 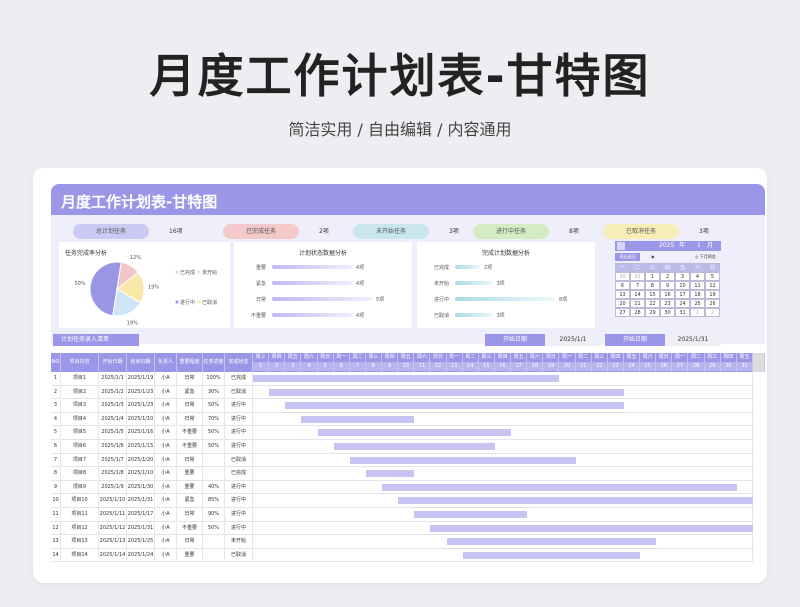 What do you see at coordinates (637, 303) in the screenshot?
I see `calendar-day: 21` at bounding box center [637, 303].